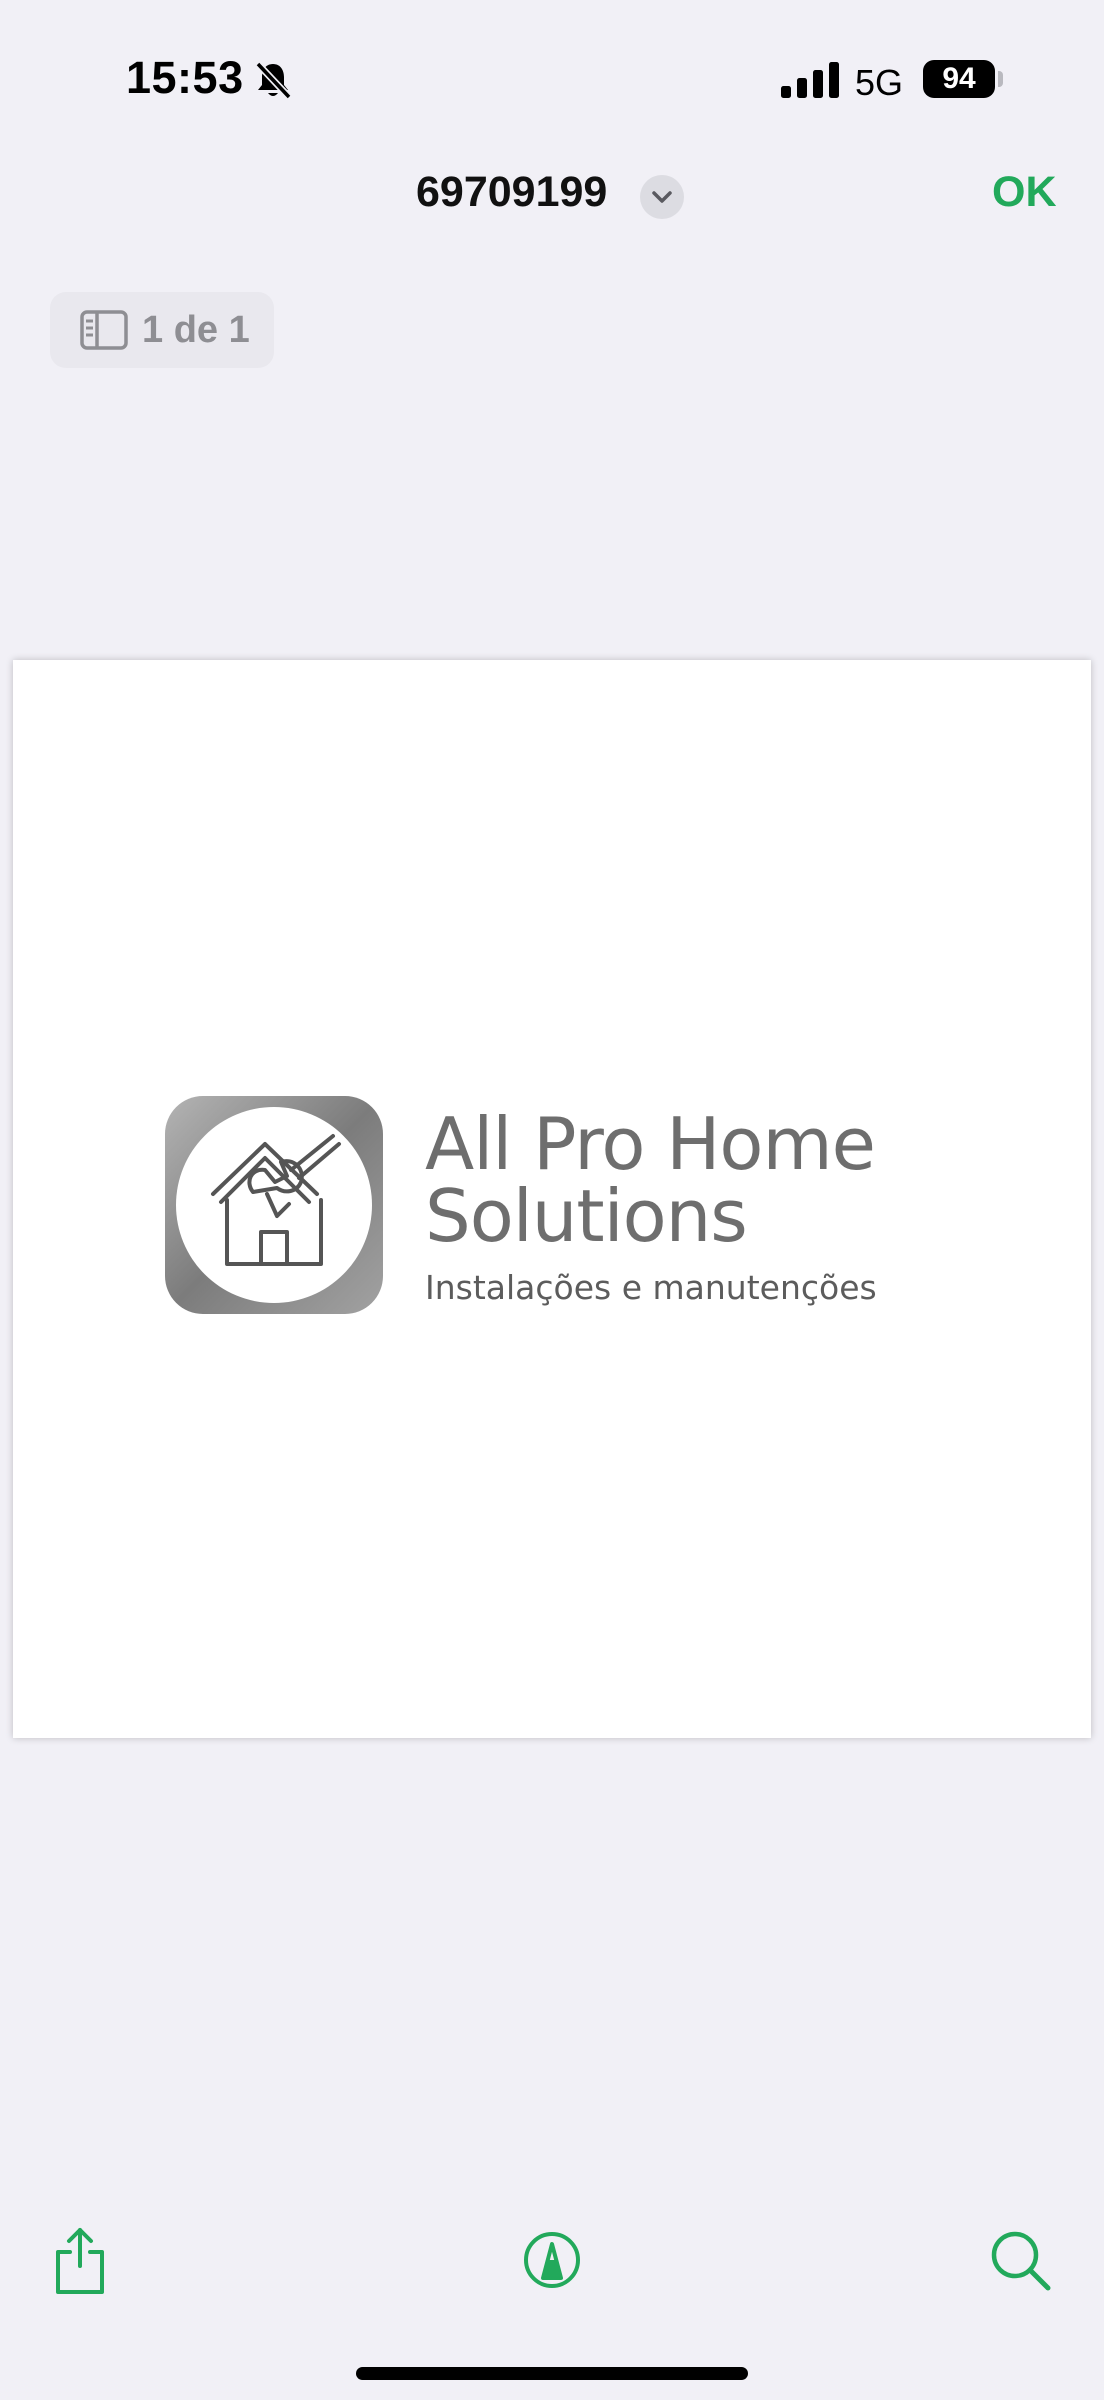 This screenshot has height=2400, width=1104. I want to click on share-button, so click(80, 2260).